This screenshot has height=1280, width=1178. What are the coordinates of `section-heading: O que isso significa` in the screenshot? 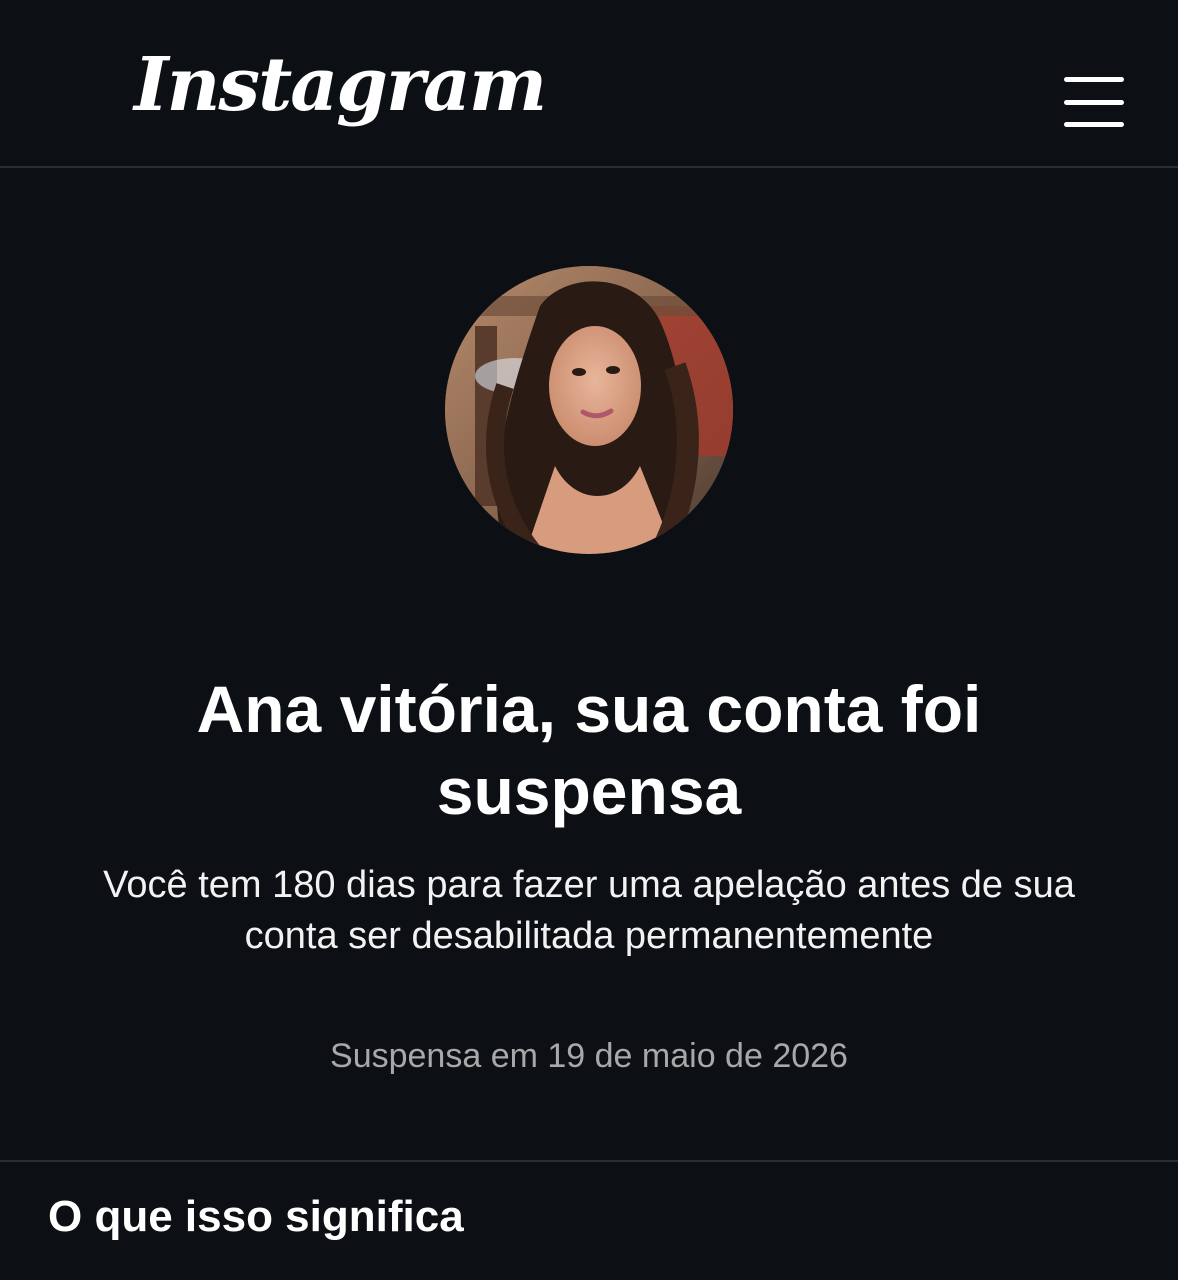 It's located at (256, 1216).